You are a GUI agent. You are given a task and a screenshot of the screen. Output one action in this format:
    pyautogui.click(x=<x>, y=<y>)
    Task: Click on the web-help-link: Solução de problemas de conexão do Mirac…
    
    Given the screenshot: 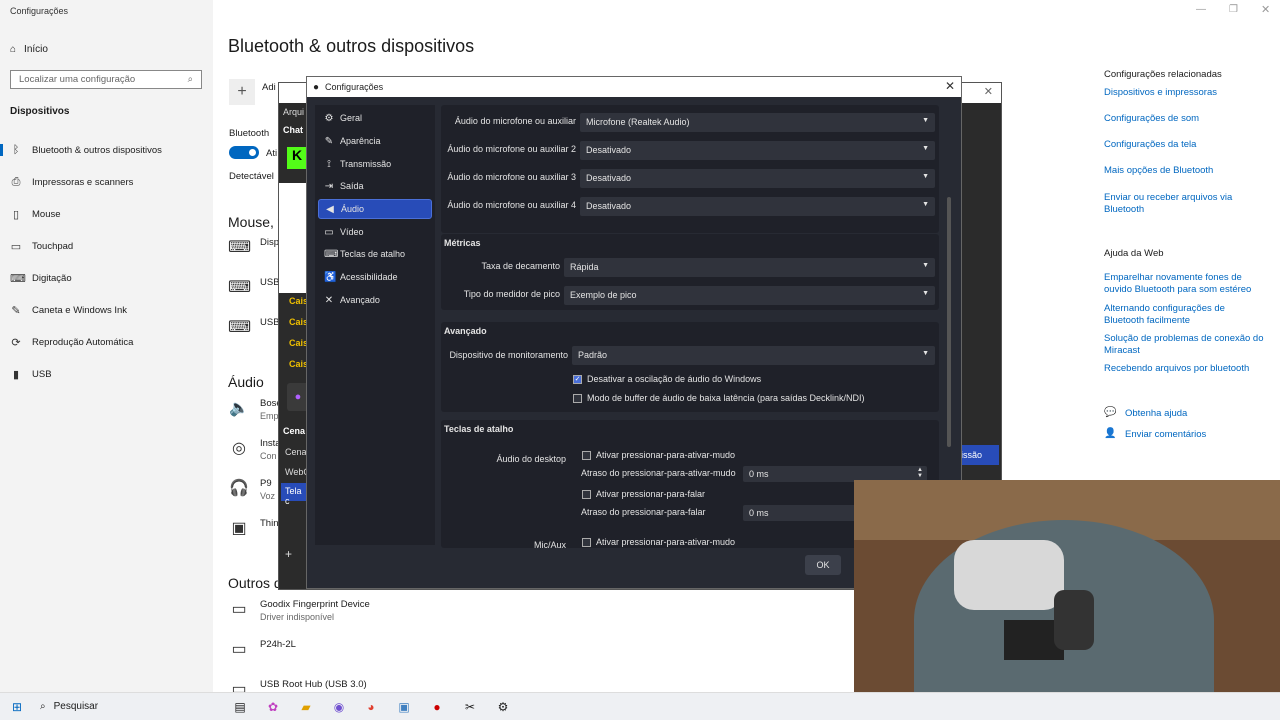 What is the action you would take?
    pyautogui.click(x=1189, y=345)
    